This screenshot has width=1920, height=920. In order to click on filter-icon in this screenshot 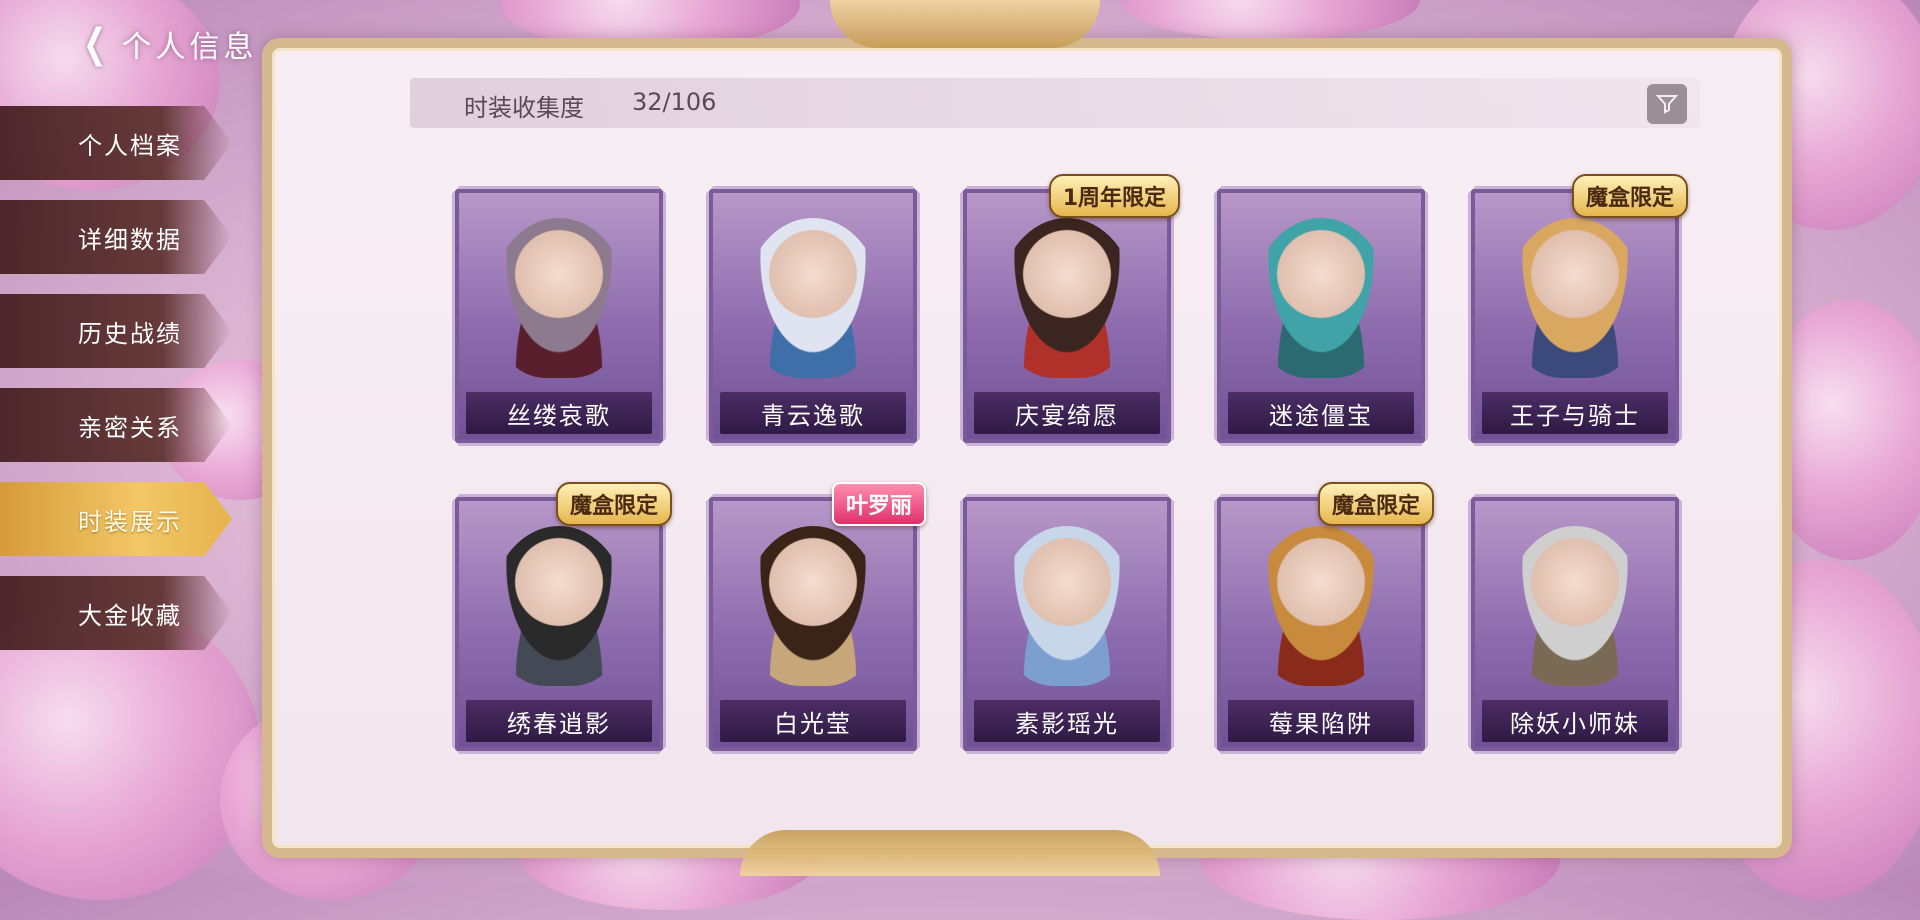, I will do `click(1667, 104)`.